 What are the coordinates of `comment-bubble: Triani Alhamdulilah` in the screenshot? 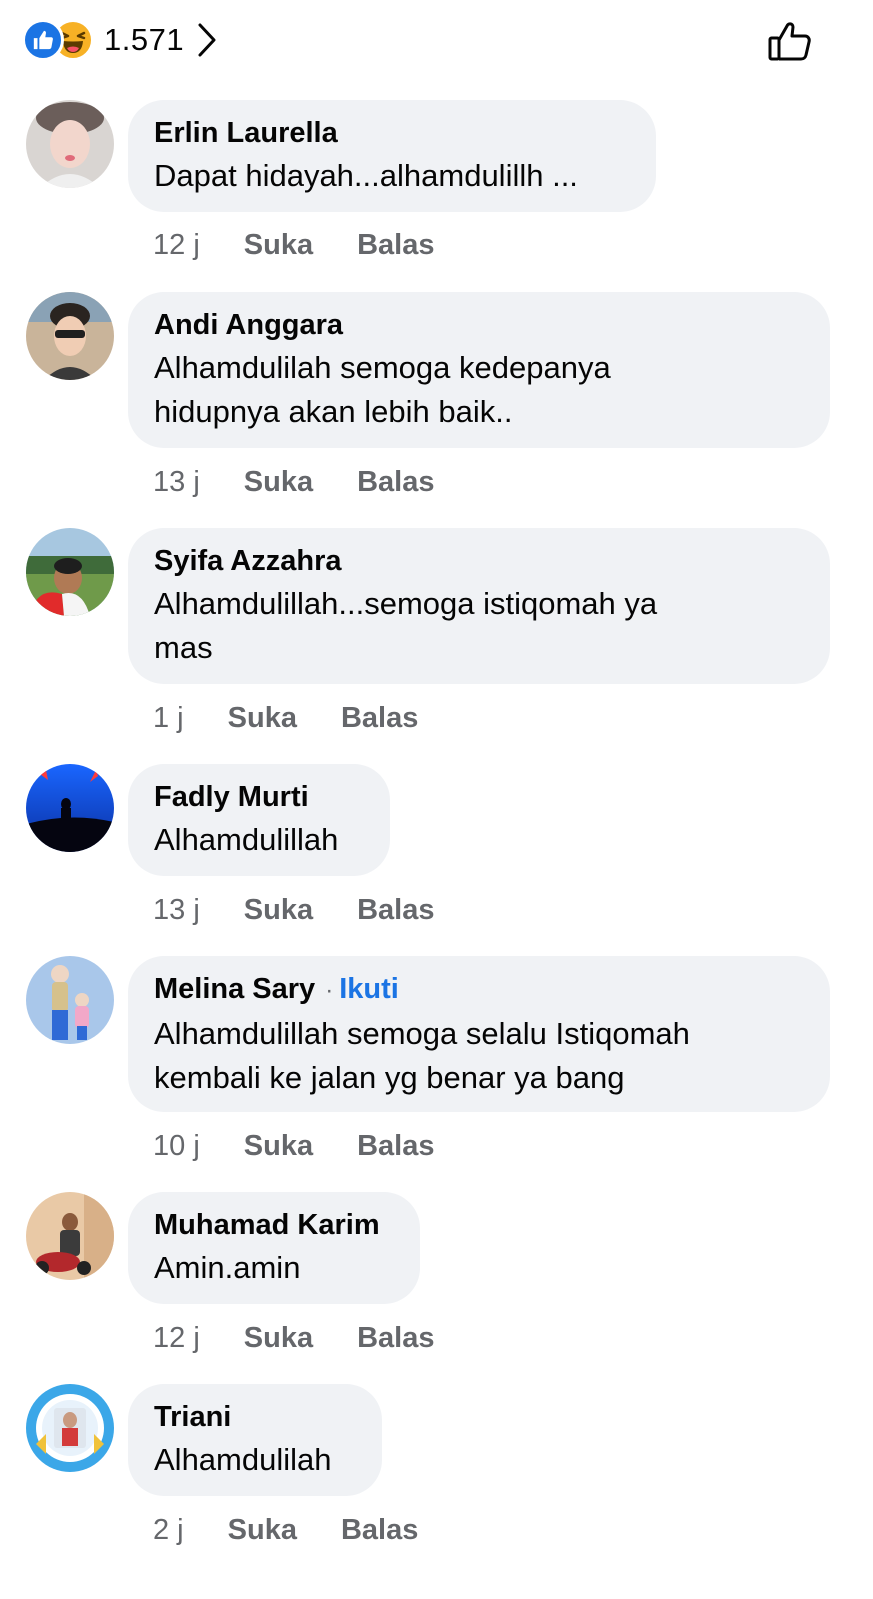 It's located at (255, 1440).